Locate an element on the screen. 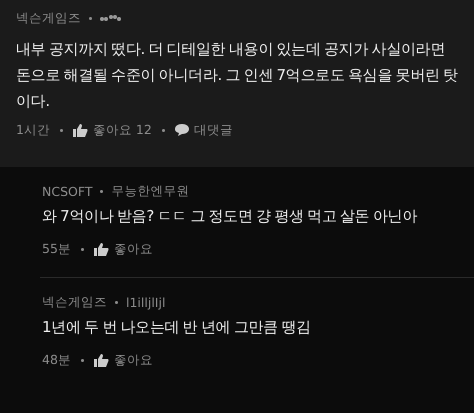 This screenshot has height=413, width=474. reply-time: 48분 is located at coordinates (56, 360).